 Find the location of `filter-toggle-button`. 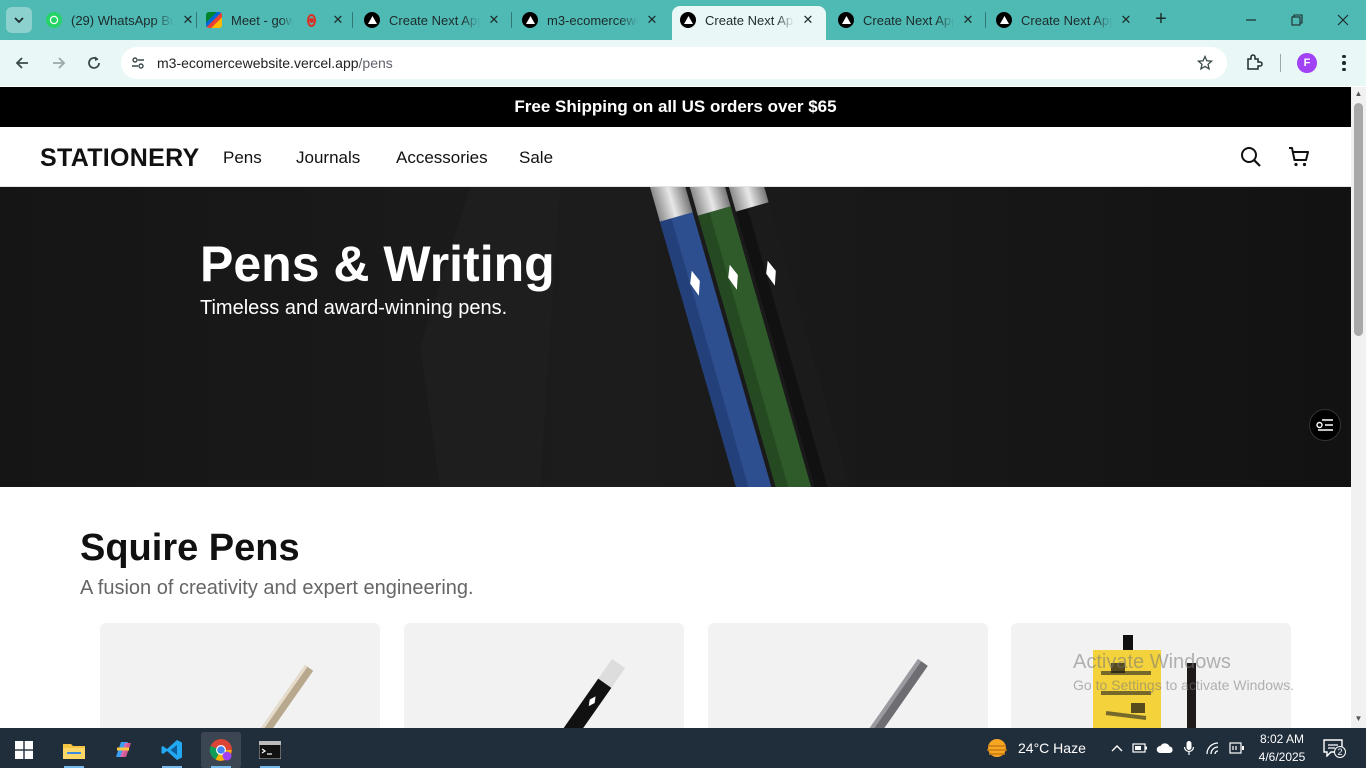

filter-toggle-button is located at coordinates (1325, 425).